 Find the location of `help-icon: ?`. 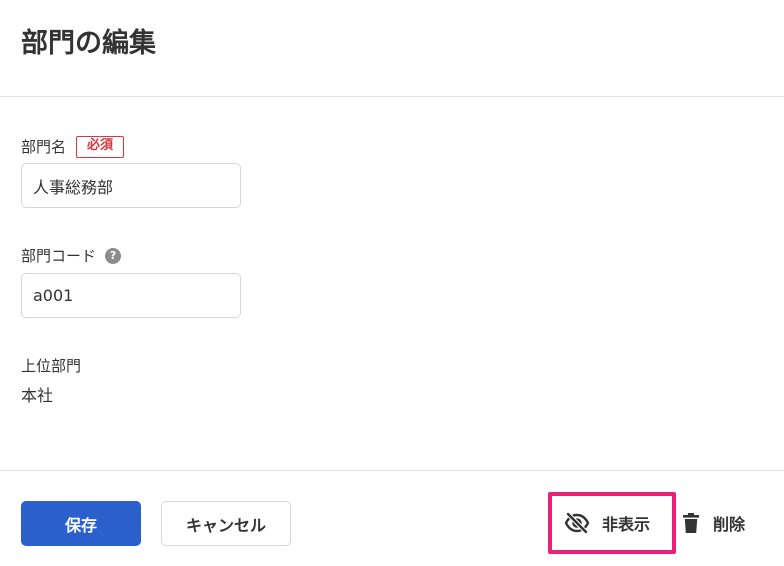

help-icon: ? is located at coordinates (113, 256).